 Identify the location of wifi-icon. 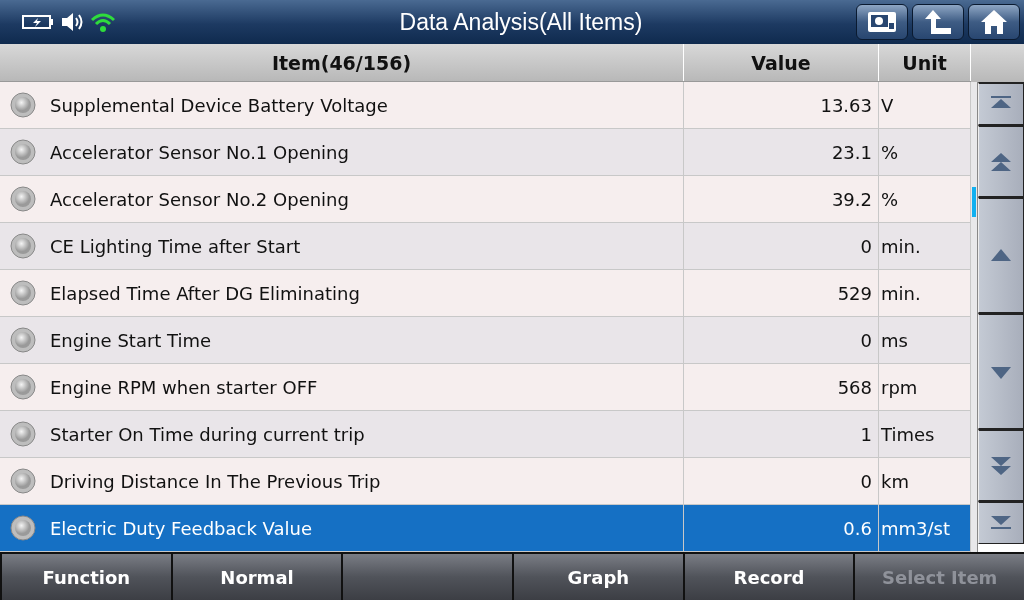
(103, 22).